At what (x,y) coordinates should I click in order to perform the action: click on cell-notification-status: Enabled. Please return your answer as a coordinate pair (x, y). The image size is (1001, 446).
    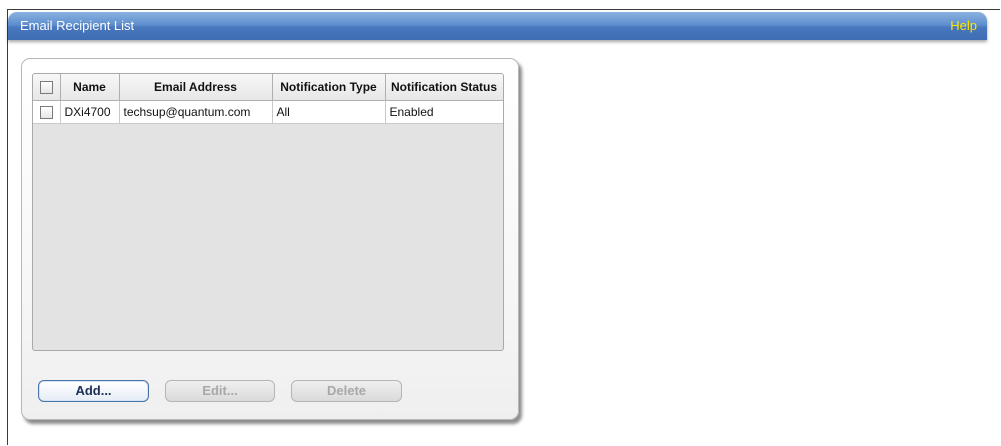
    Looking at the image, I should click on (444, 112).